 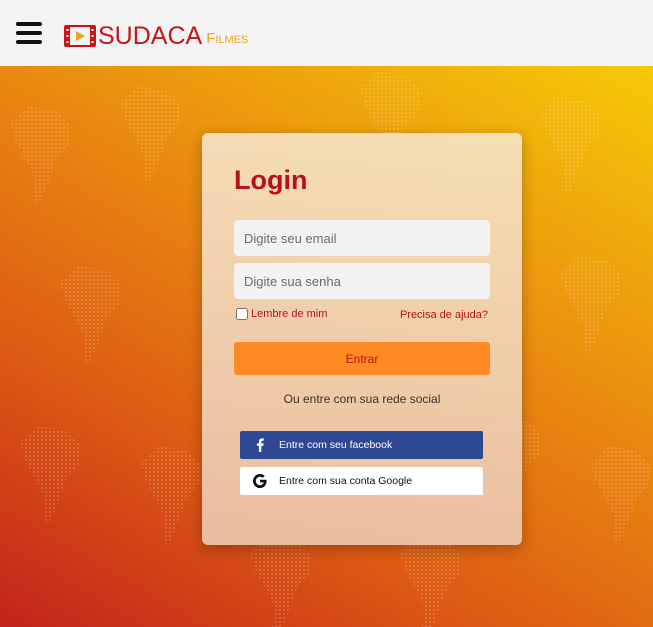 I want to click on logo-title: SUDACA, so click(x=150, y=36).